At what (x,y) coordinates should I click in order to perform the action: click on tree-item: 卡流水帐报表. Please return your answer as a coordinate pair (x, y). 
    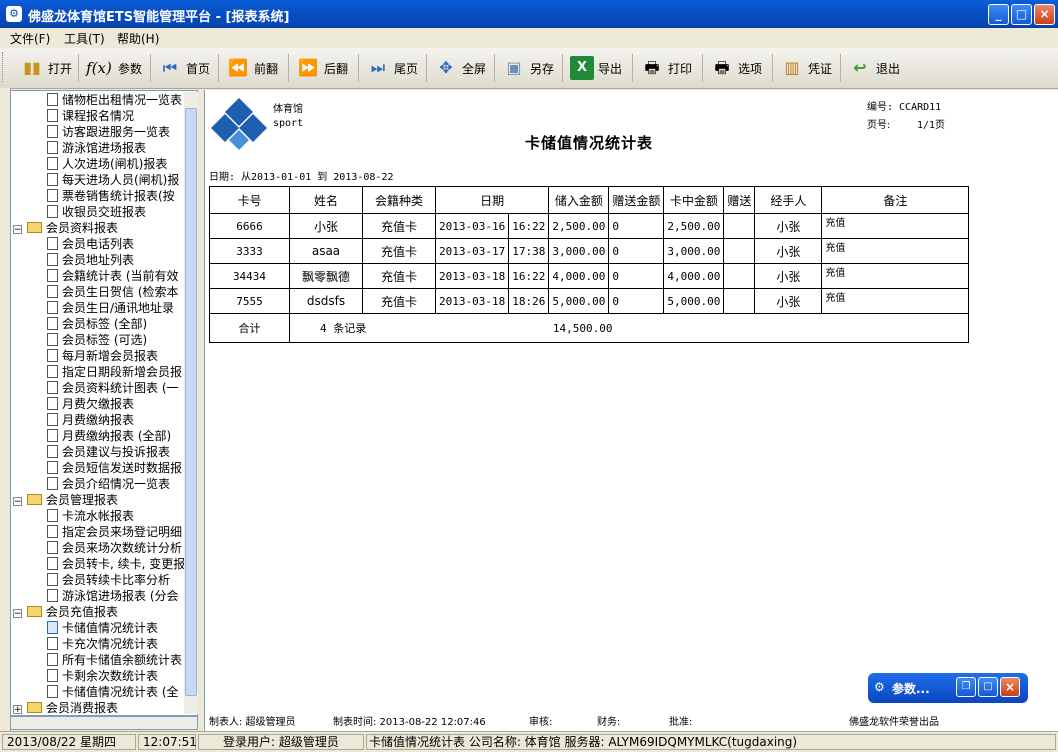
    Looking at the image, I should click on (90, 516).